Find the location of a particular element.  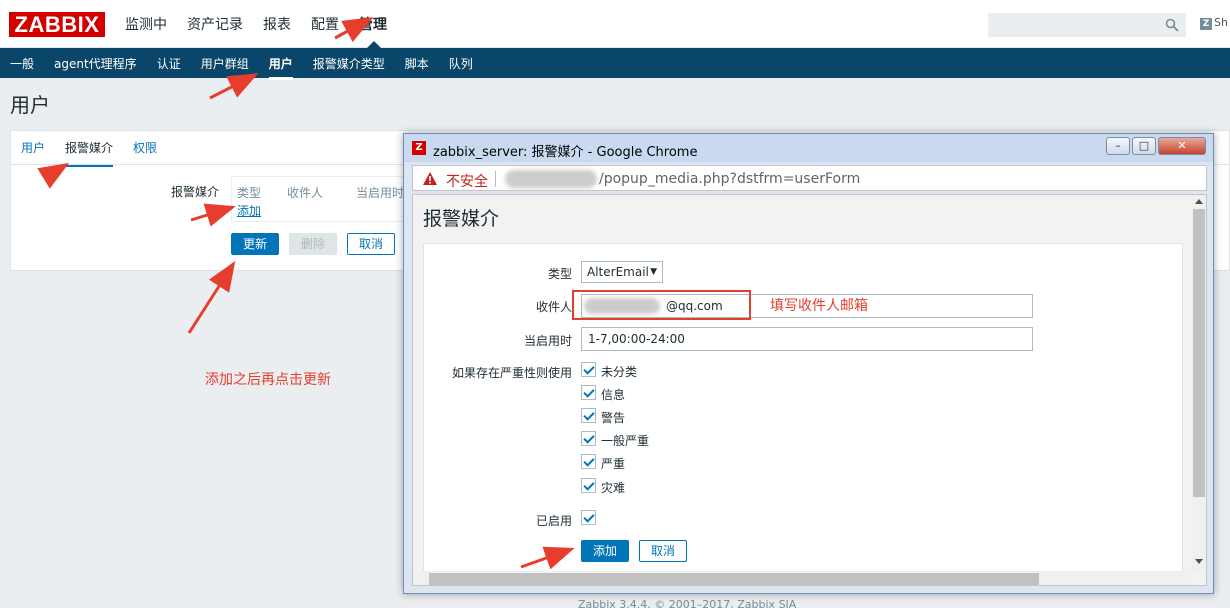

main-menu: 监测中 资产记录 报表 配置 管理 is located at coordinates (256, 24).